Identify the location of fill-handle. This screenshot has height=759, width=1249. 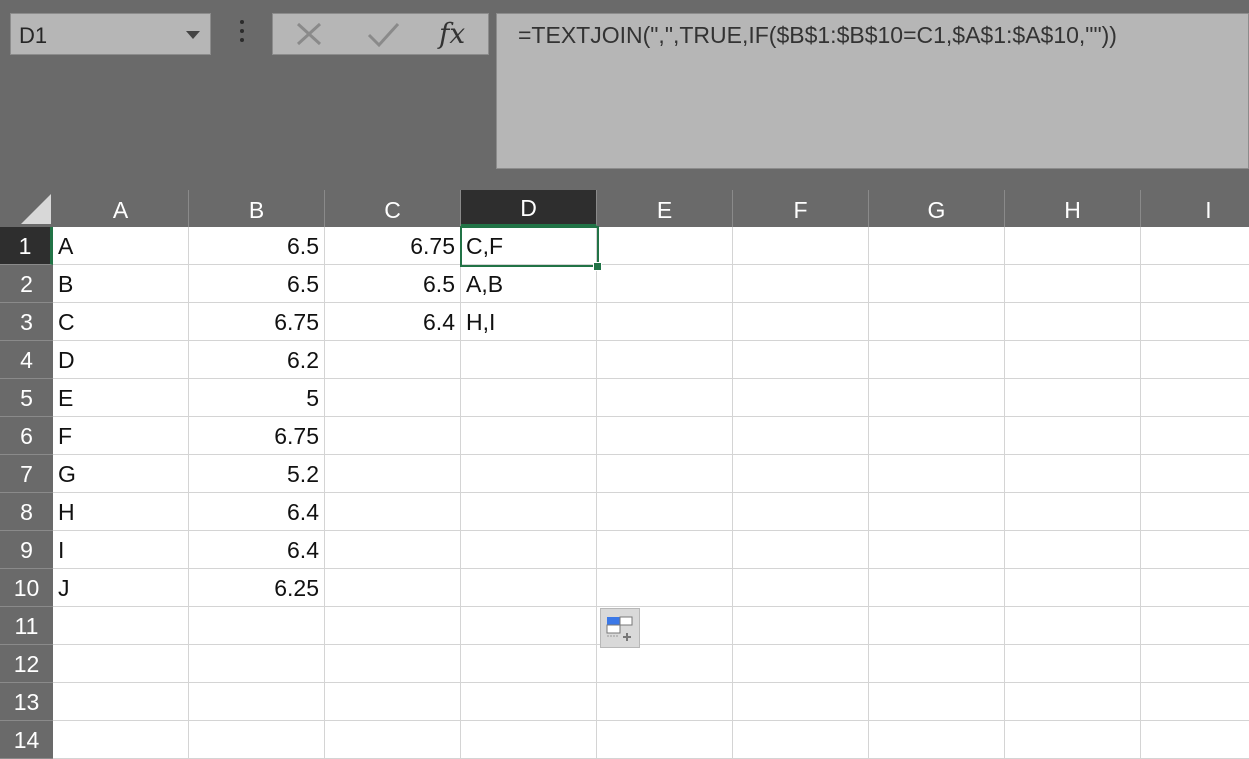
(597, 266).